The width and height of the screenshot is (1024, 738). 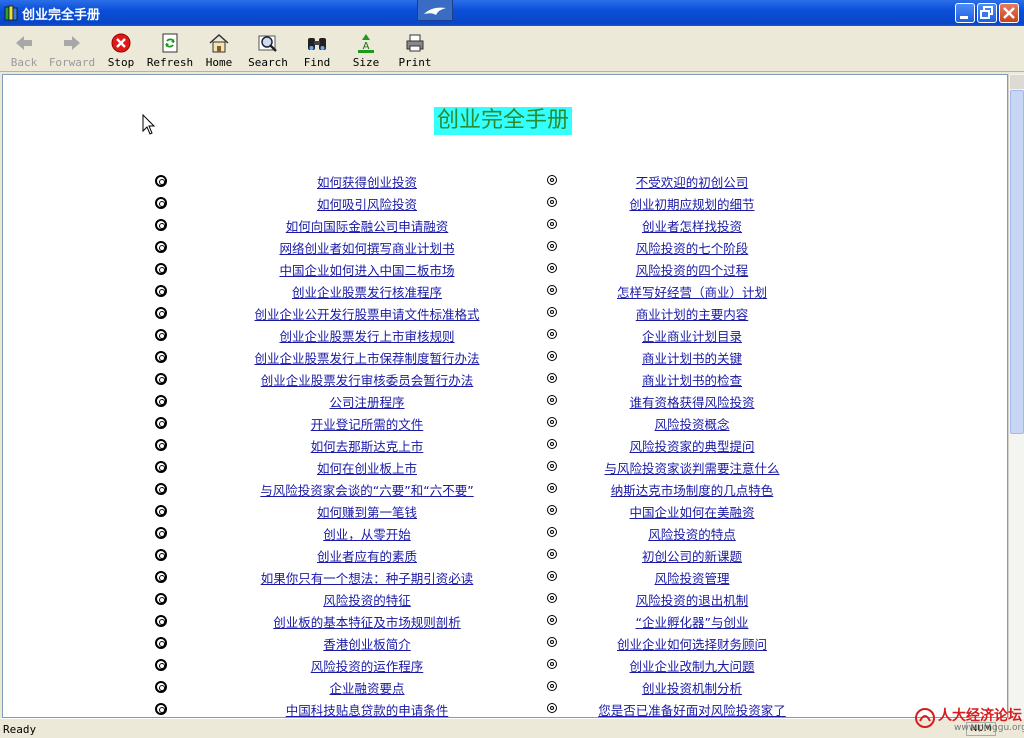 I want to click on right-link-item: 纳斯达克市场制度的几点特色, so click(x=692, y=489).